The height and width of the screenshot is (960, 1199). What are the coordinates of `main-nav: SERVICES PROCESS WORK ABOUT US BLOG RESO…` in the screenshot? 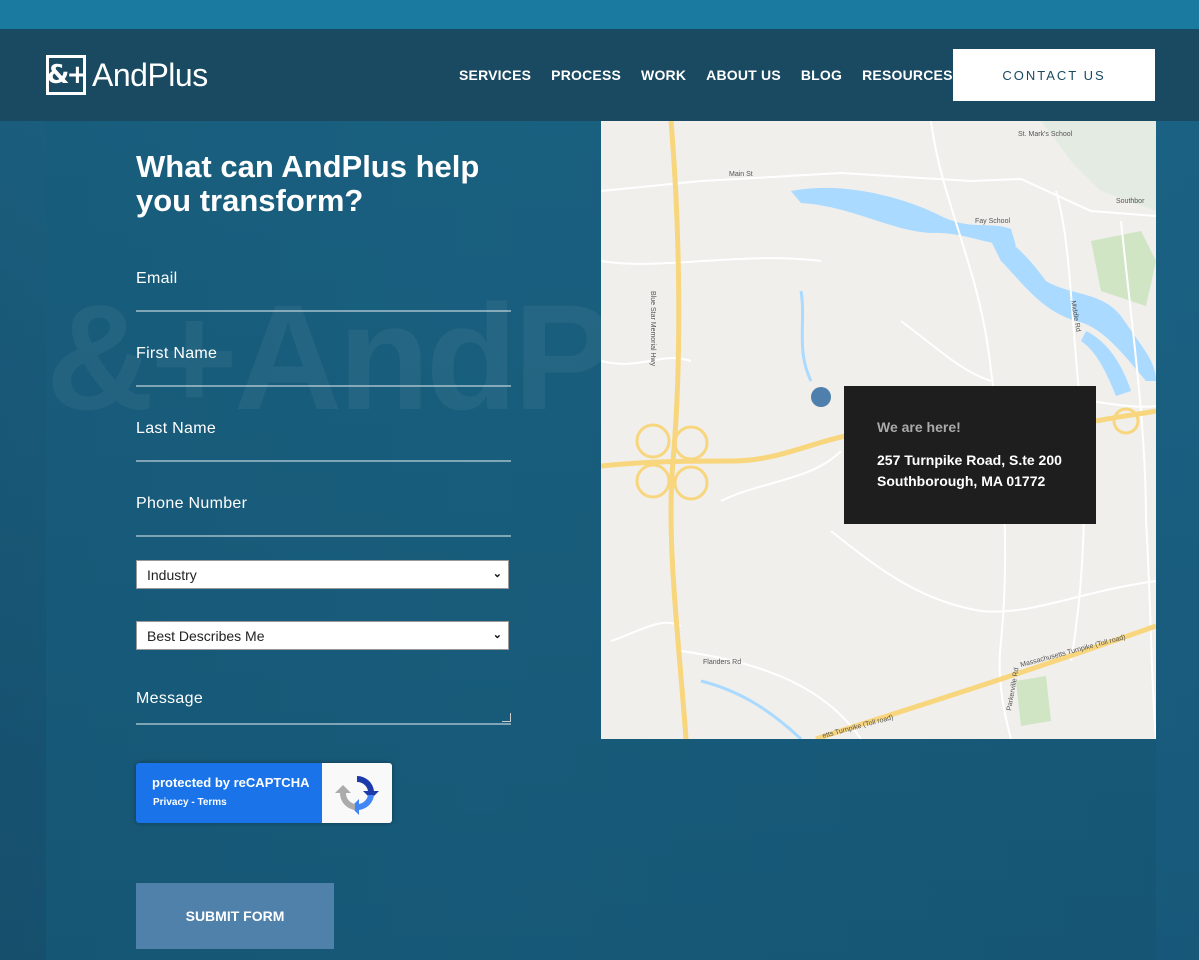 It's located at (706, 75).